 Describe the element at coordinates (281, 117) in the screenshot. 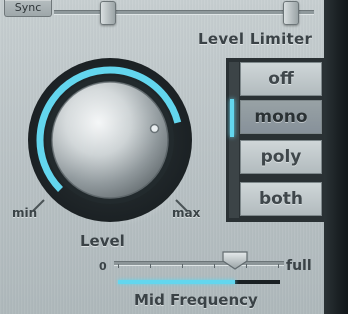

I see `limiter-option-mono: mono` at that location.